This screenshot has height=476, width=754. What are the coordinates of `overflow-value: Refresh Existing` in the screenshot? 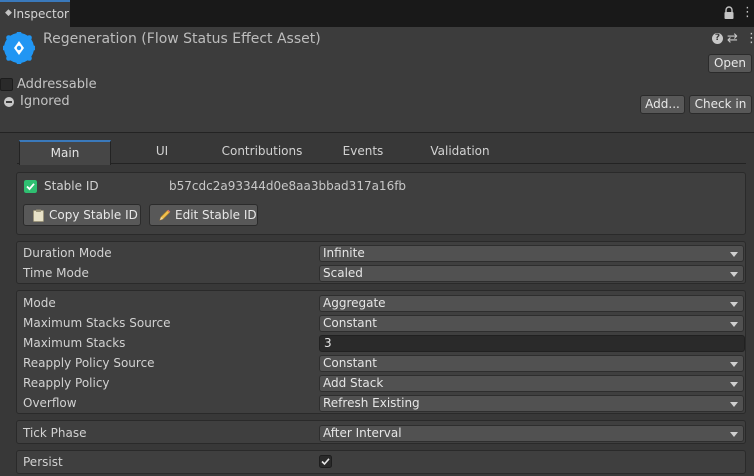 It's located at (371, 403).